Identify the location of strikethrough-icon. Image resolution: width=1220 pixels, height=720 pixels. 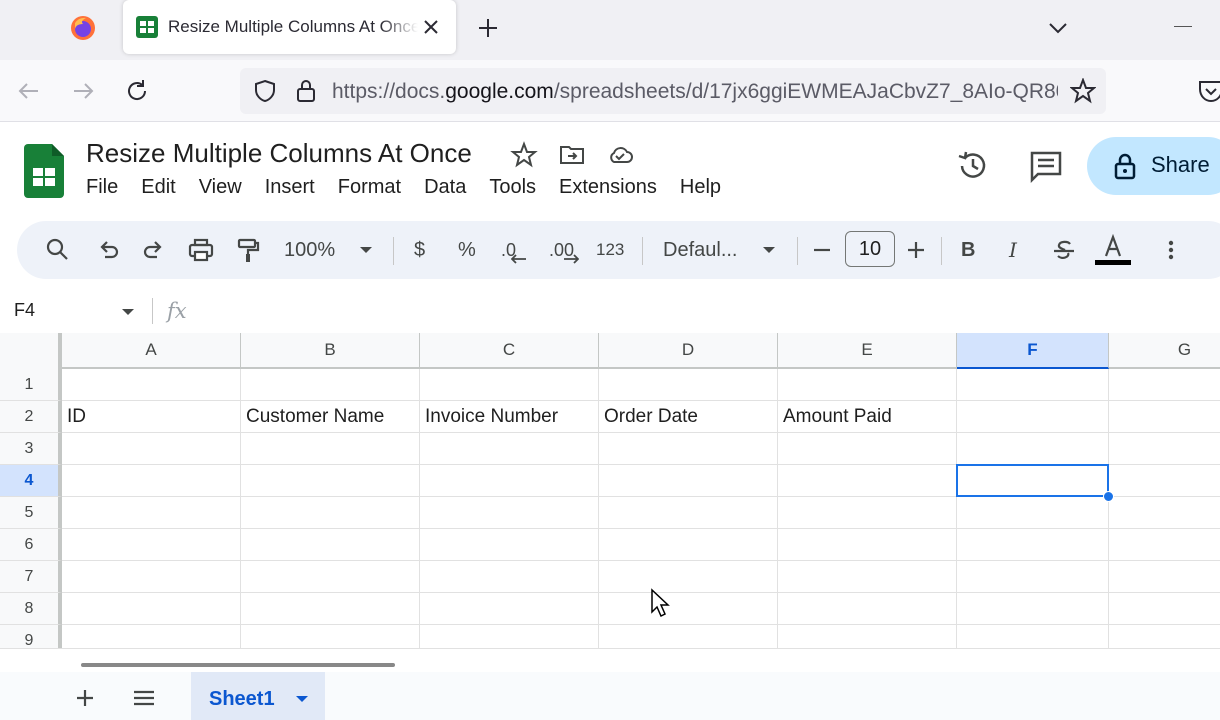
(1064, 250).